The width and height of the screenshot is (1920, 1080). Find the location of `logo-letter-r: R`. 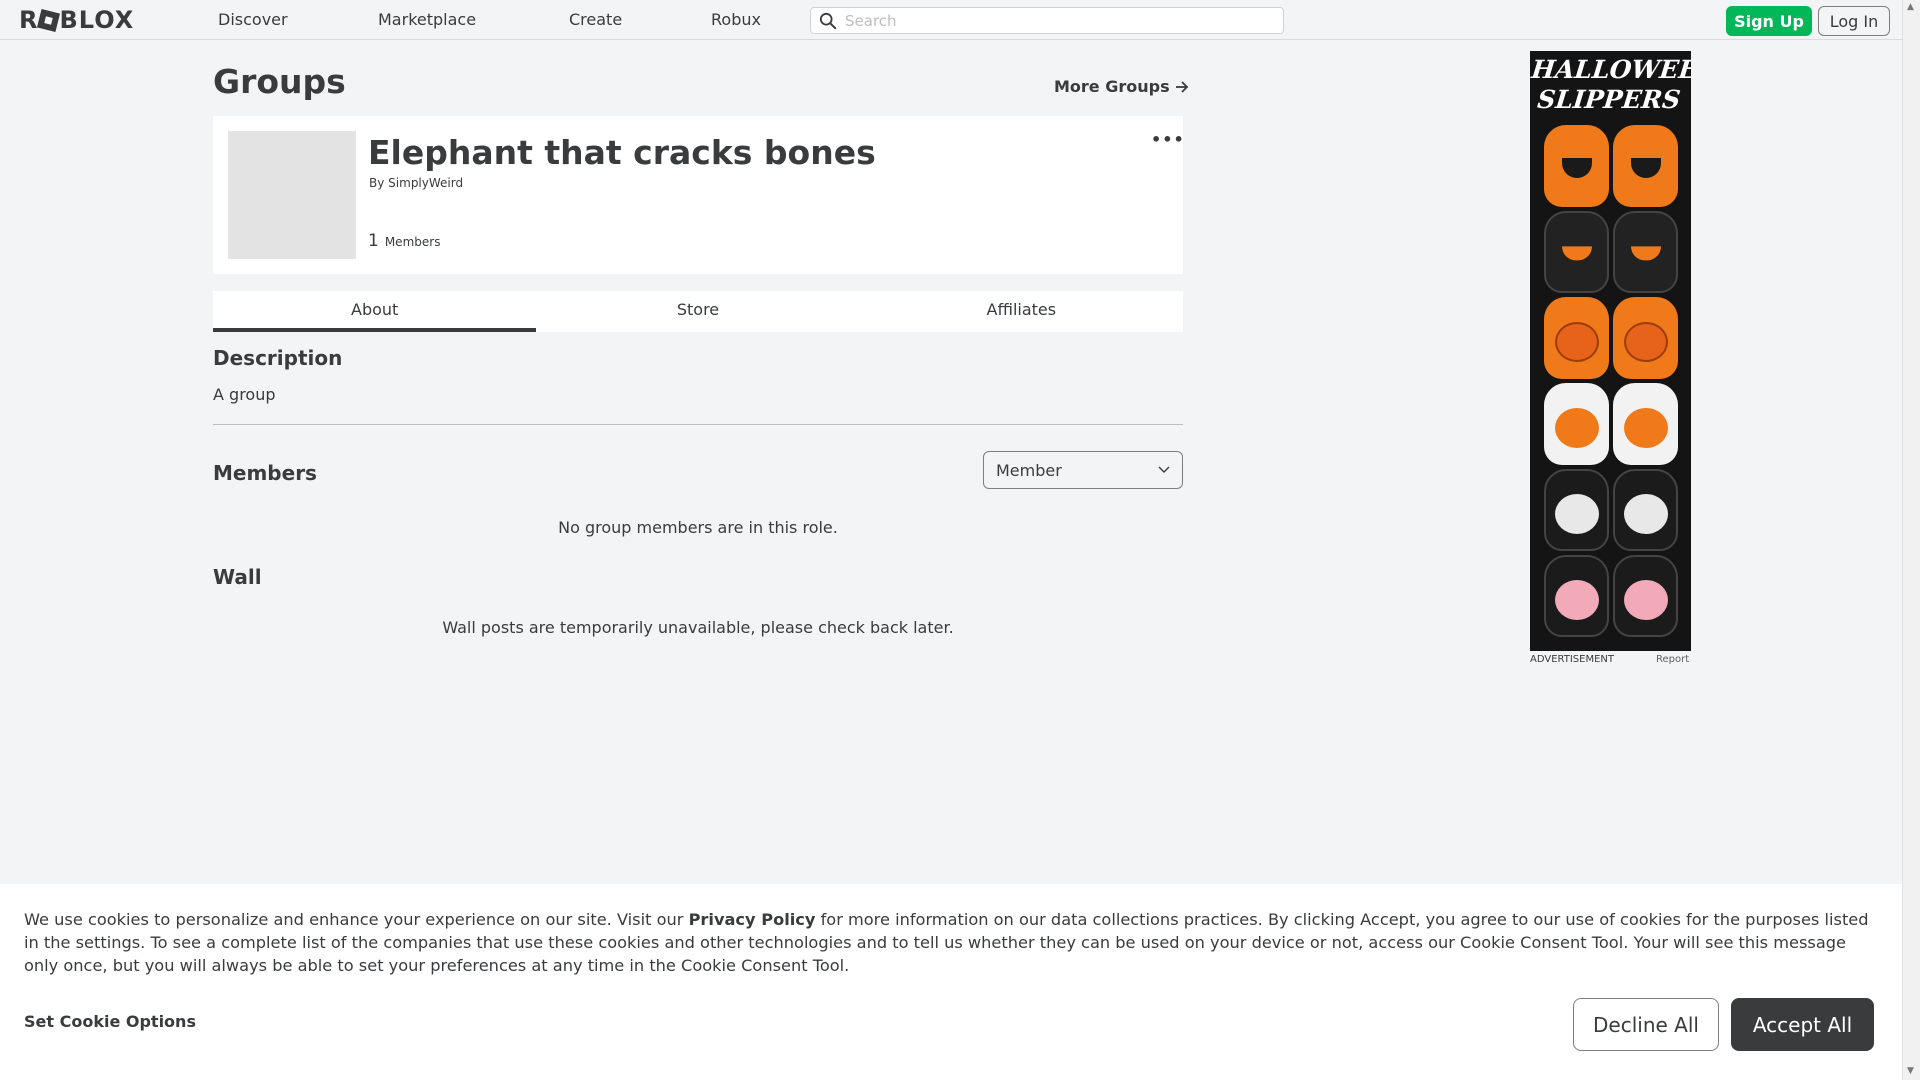

logo-letter-r: R is located at coordinates (29, 20).